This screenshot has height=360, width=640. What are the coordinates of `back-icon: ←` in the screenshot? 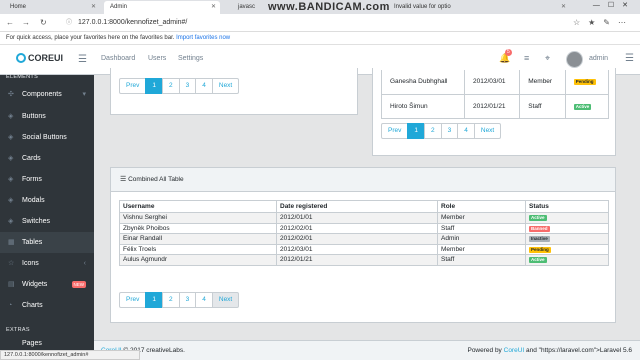 It's located at (10, 22).